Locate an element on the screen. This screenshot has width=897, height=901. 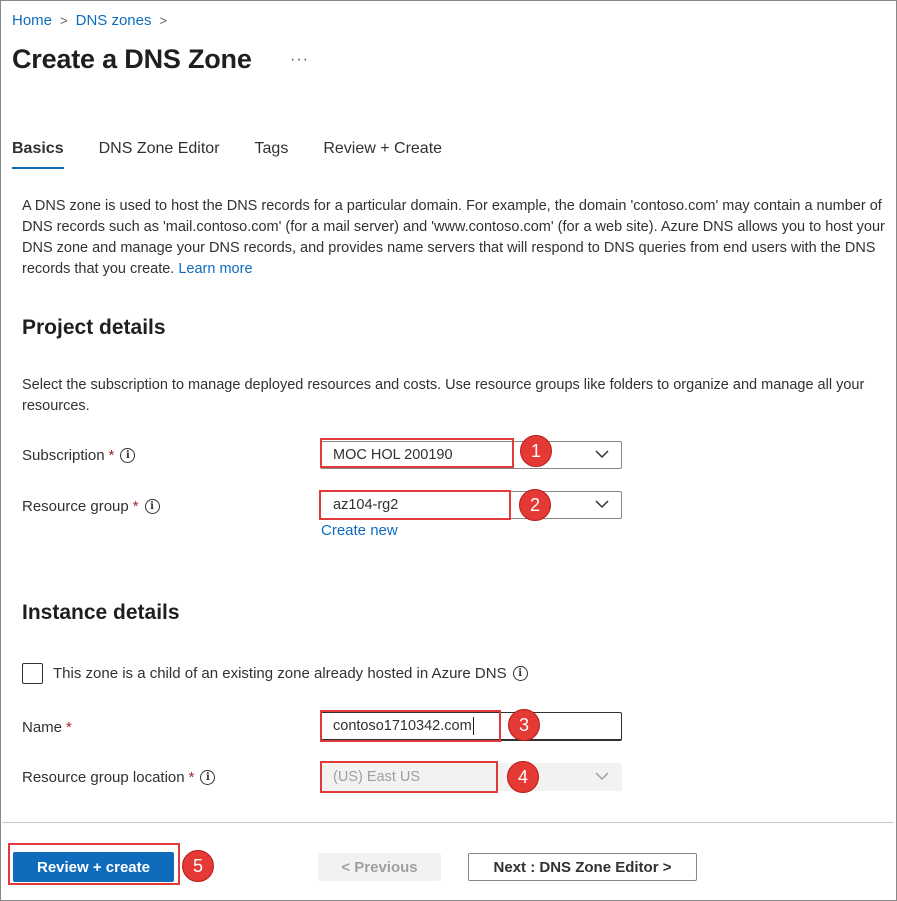
tab-tags: Tags is located at coordinates (272, 154).